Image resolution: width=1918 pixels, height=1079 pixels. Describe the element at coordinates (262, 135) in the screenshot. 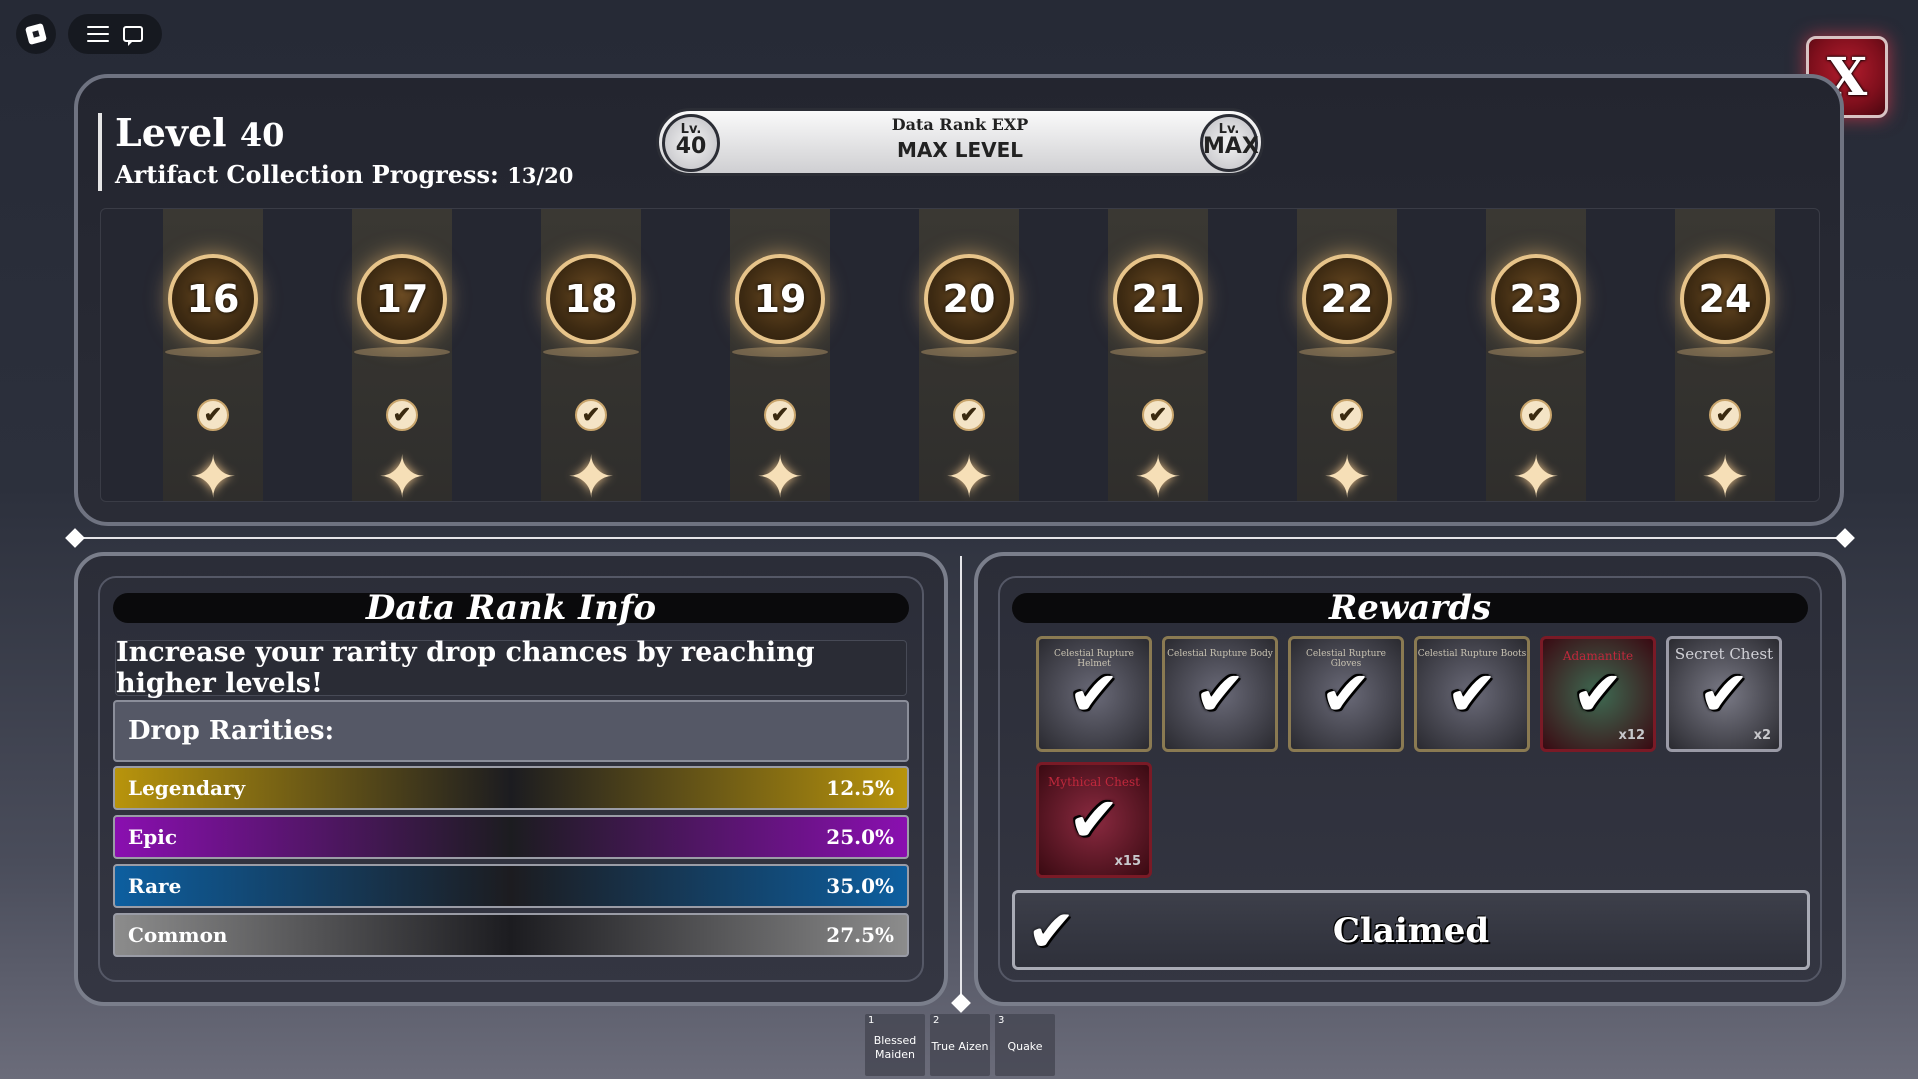

I see `level-value: 40` at that location.